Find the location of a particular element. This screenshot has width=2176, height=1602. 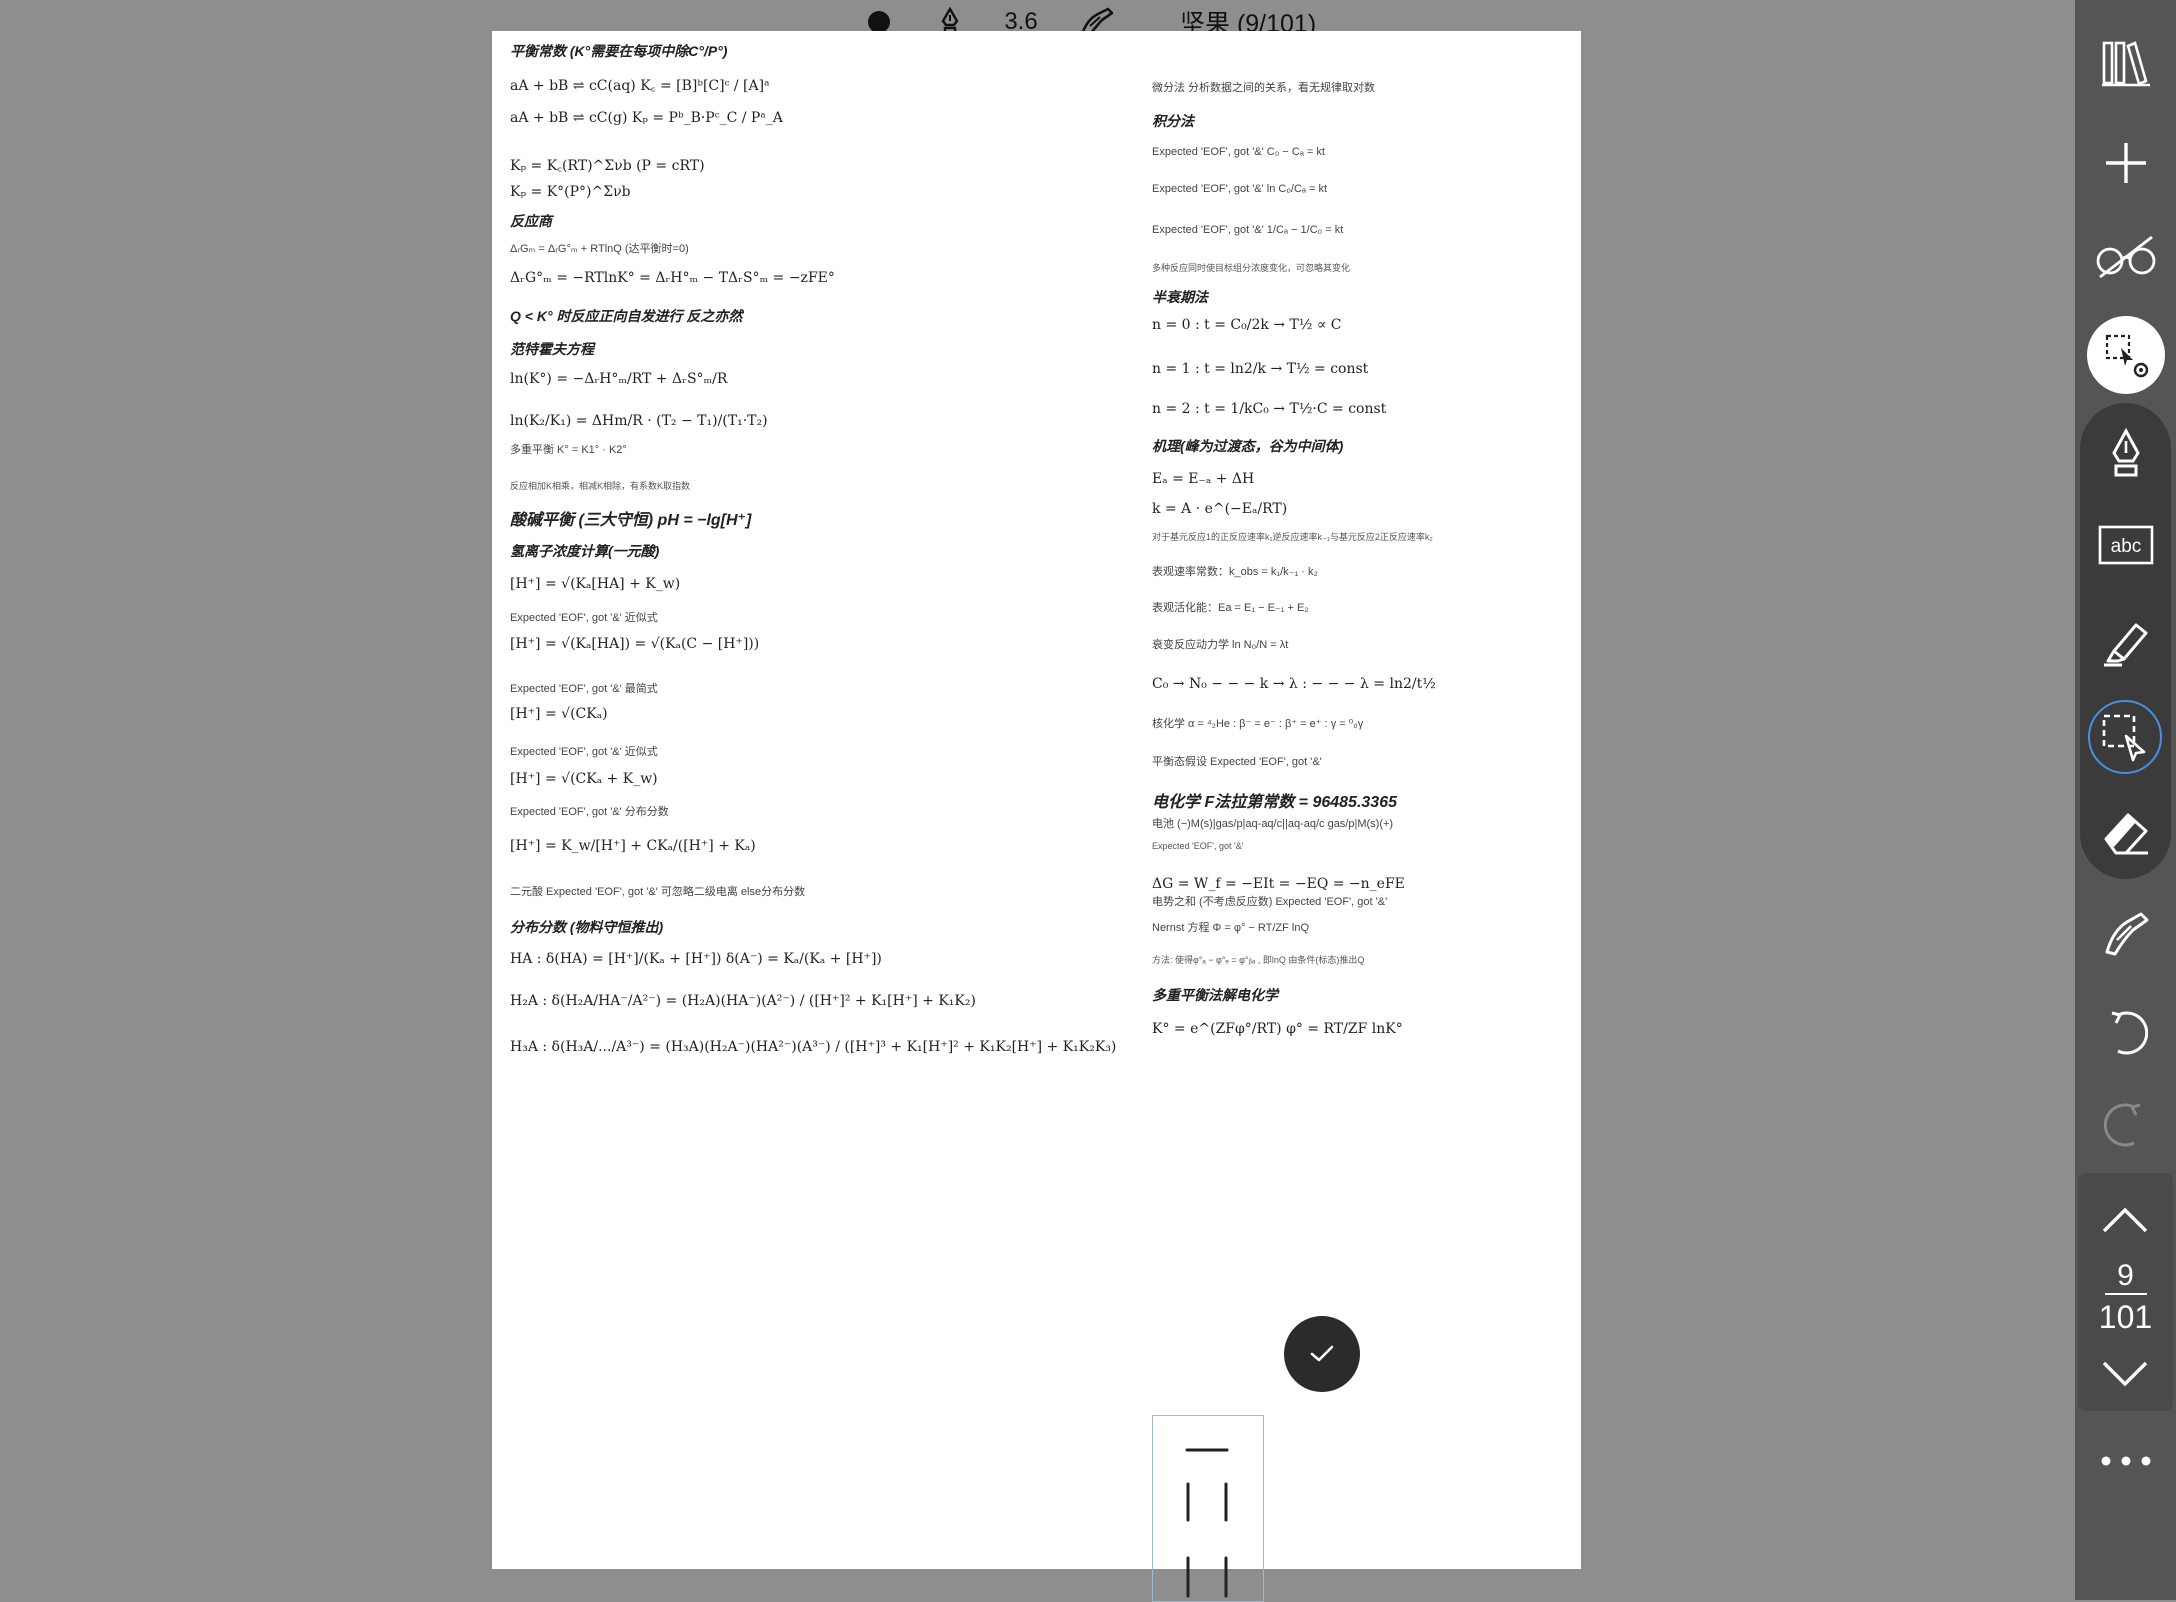

chevron-down-icon is located at coordinates (2125, 1374).